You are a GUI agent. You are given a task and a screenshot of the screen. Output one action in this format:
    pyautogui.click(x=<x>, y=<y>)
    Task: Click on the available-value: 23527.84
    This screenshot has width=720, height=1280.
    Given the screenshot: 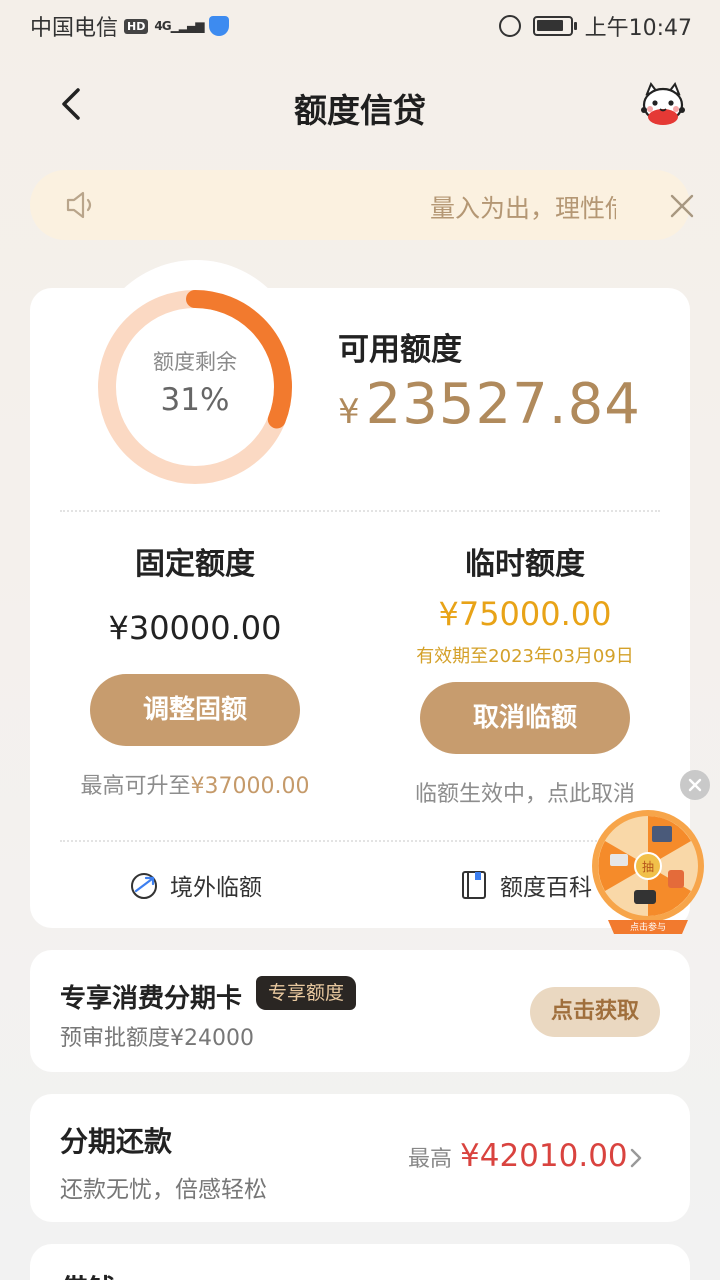 What is the action you would take?
    pyautogui.click(x=503, y=404)
    